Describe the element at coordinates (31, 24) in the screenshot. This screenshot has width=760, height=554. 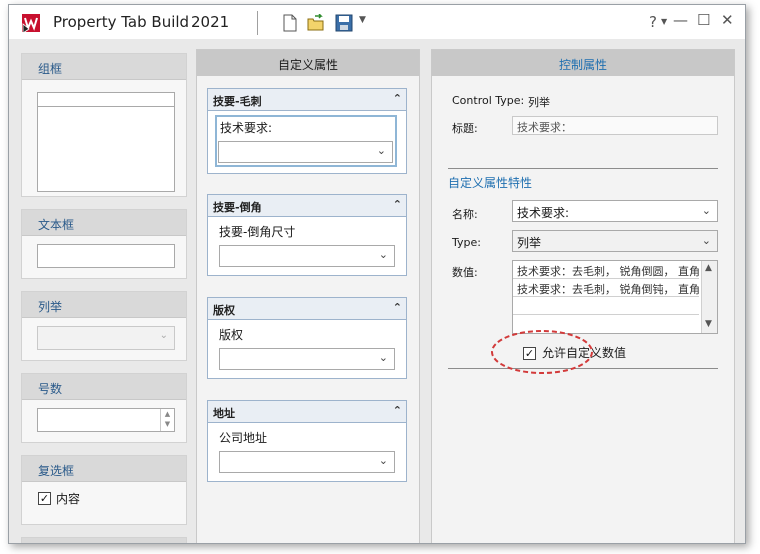
I see `solidworks-logo-icon` at that location.